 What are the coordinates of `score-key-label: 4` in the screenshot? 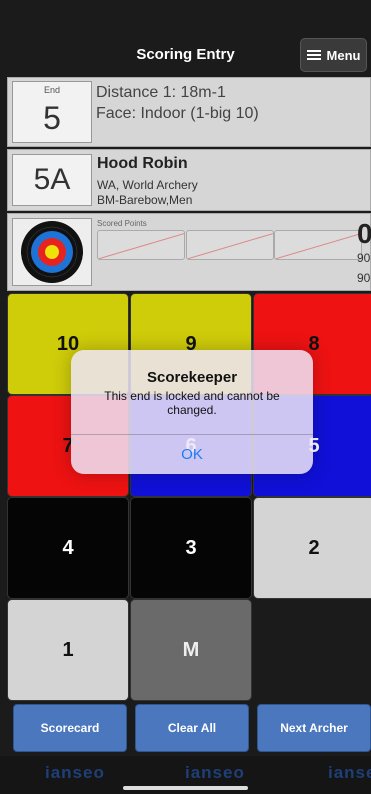 It's located at (68, 547).